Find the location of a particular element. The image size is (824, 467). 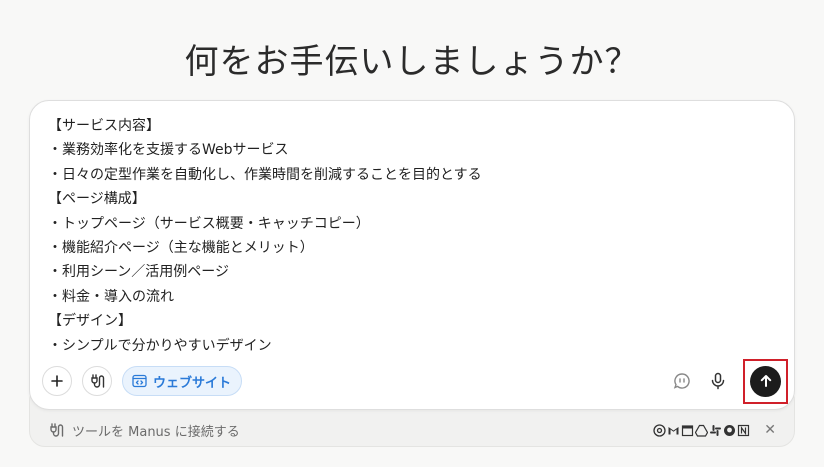

prompt-line: ・業務効率化を支援するWebサービス is located at coordinates (168, 150).